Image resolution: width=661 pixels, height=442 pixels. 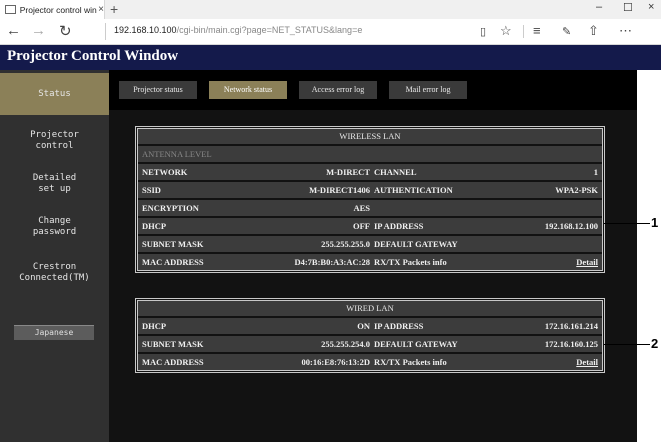 I want to click on table-row: NETWORK M-DIRECT CHANNEL 1, so click(x=370, y=173).